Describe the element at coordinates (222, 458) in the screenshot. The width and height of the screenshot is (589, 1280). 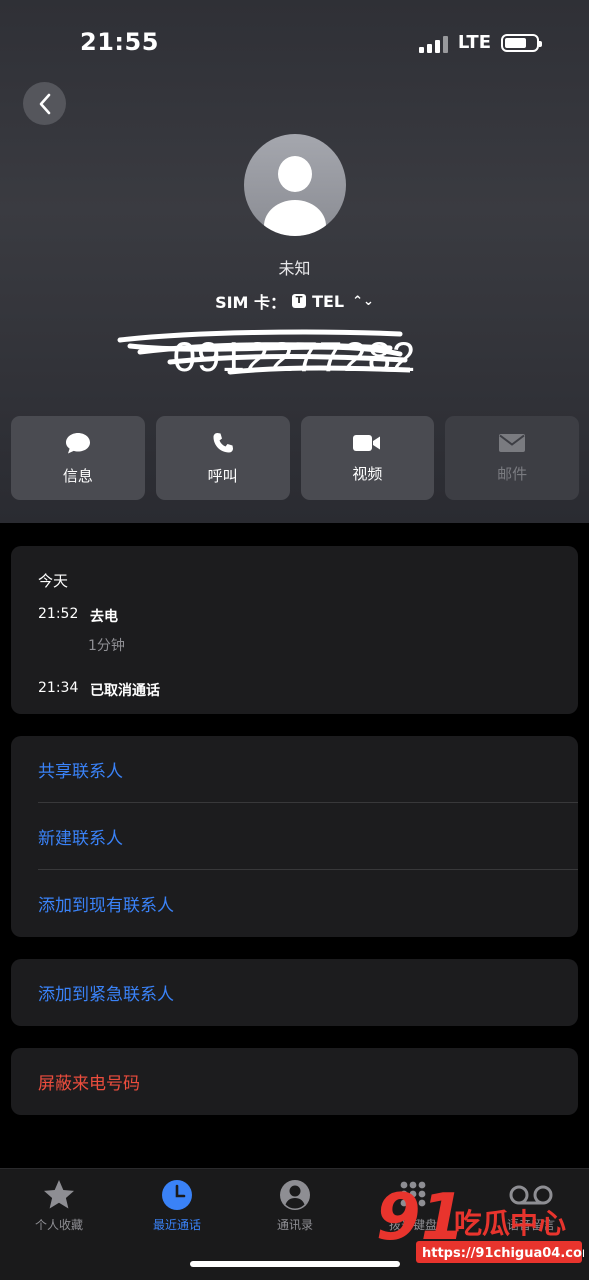
I see `call-button: 呼叫` at that location.